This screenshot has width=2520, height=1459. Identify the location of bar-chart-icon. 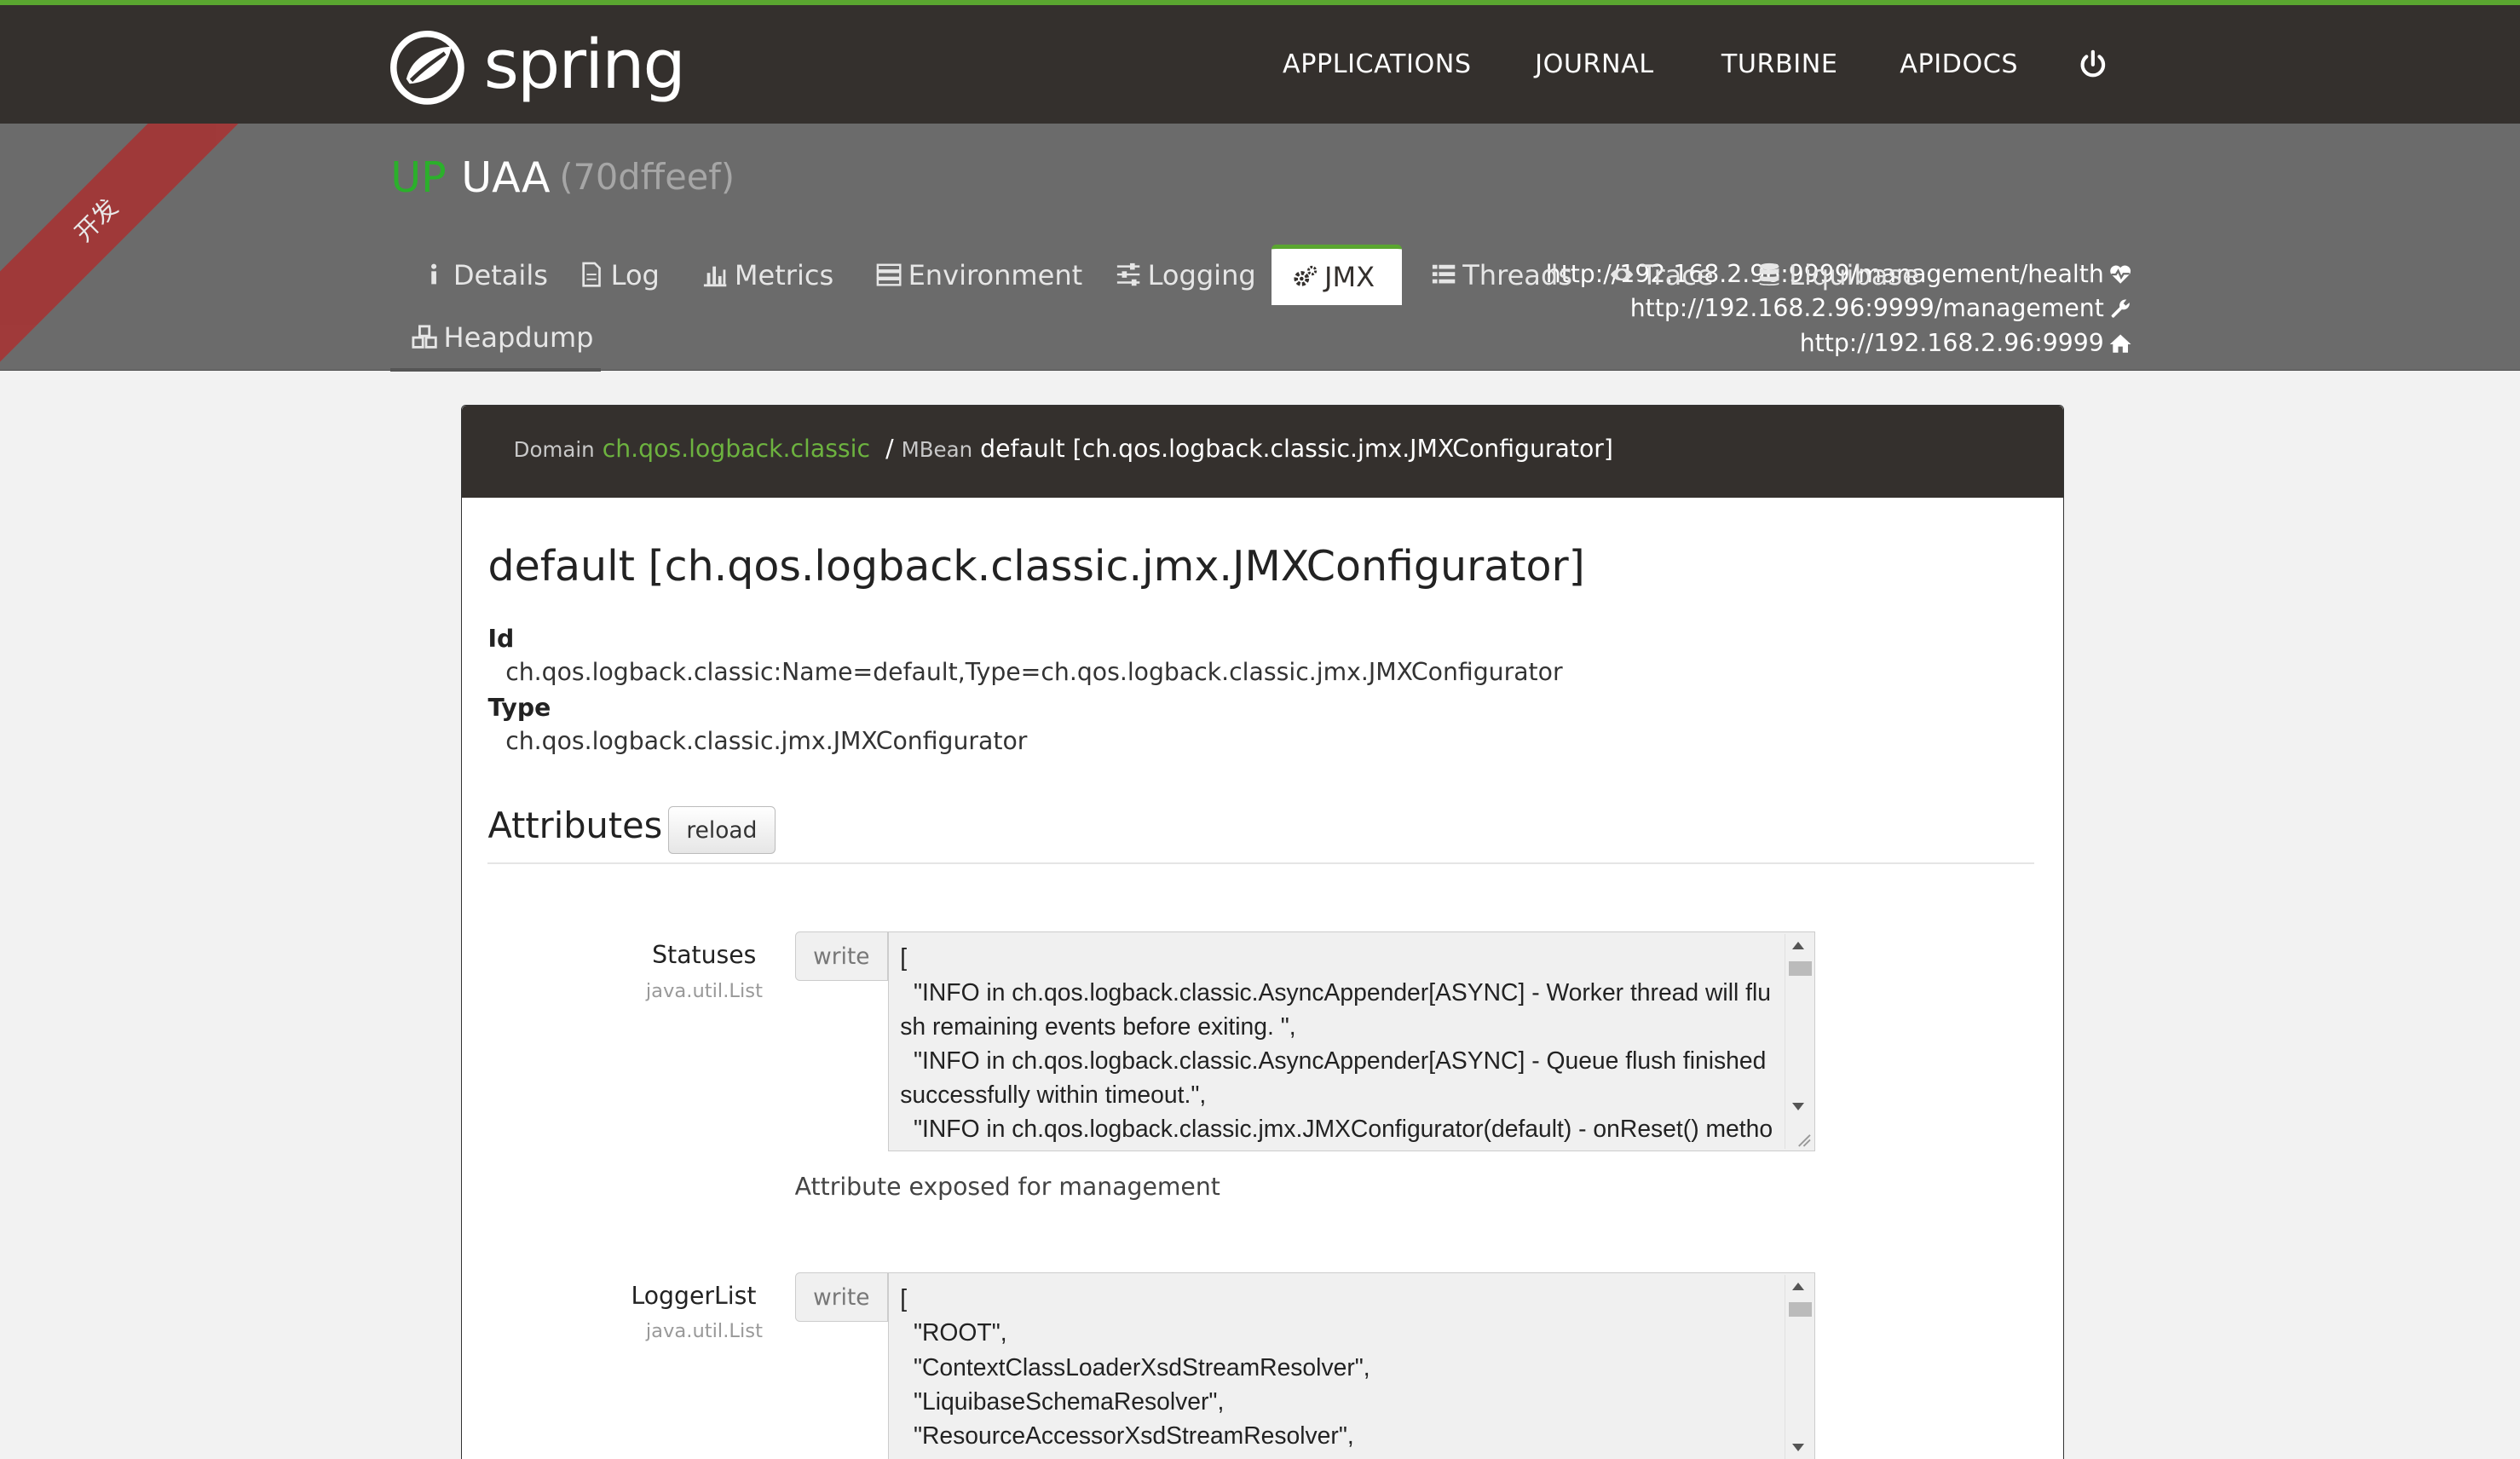
(715, 277).